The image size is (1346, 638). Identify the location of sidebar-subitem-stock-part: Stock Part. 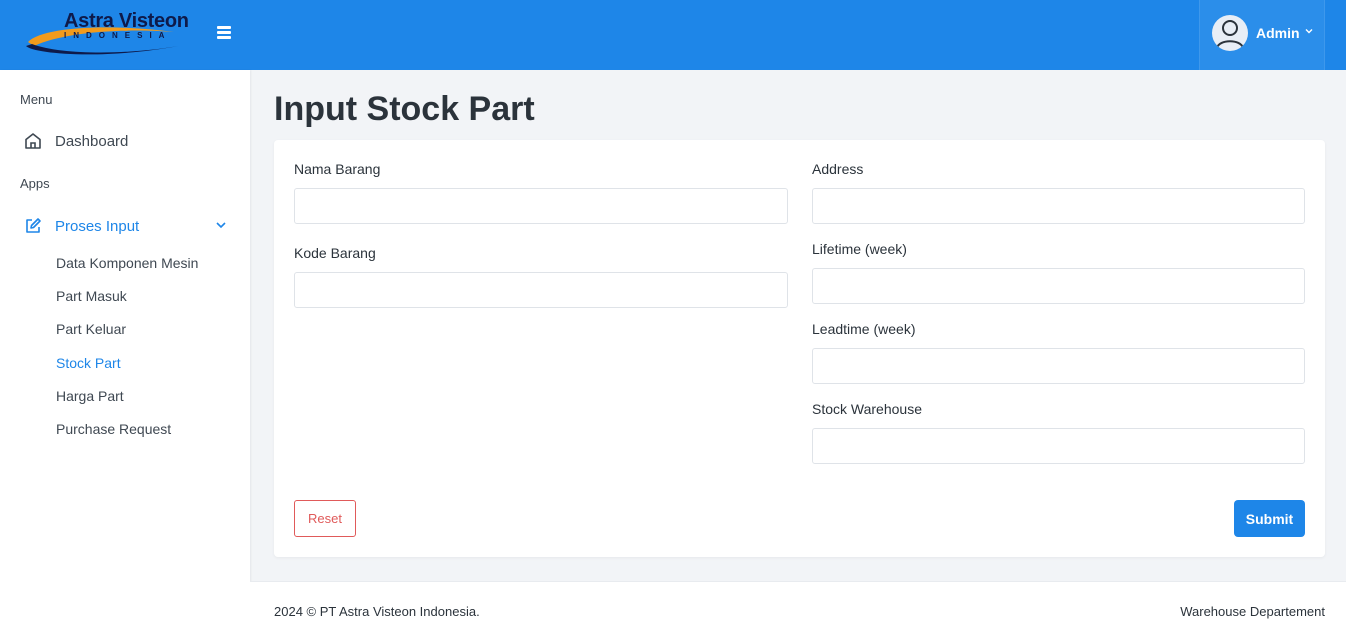
(88, 363).